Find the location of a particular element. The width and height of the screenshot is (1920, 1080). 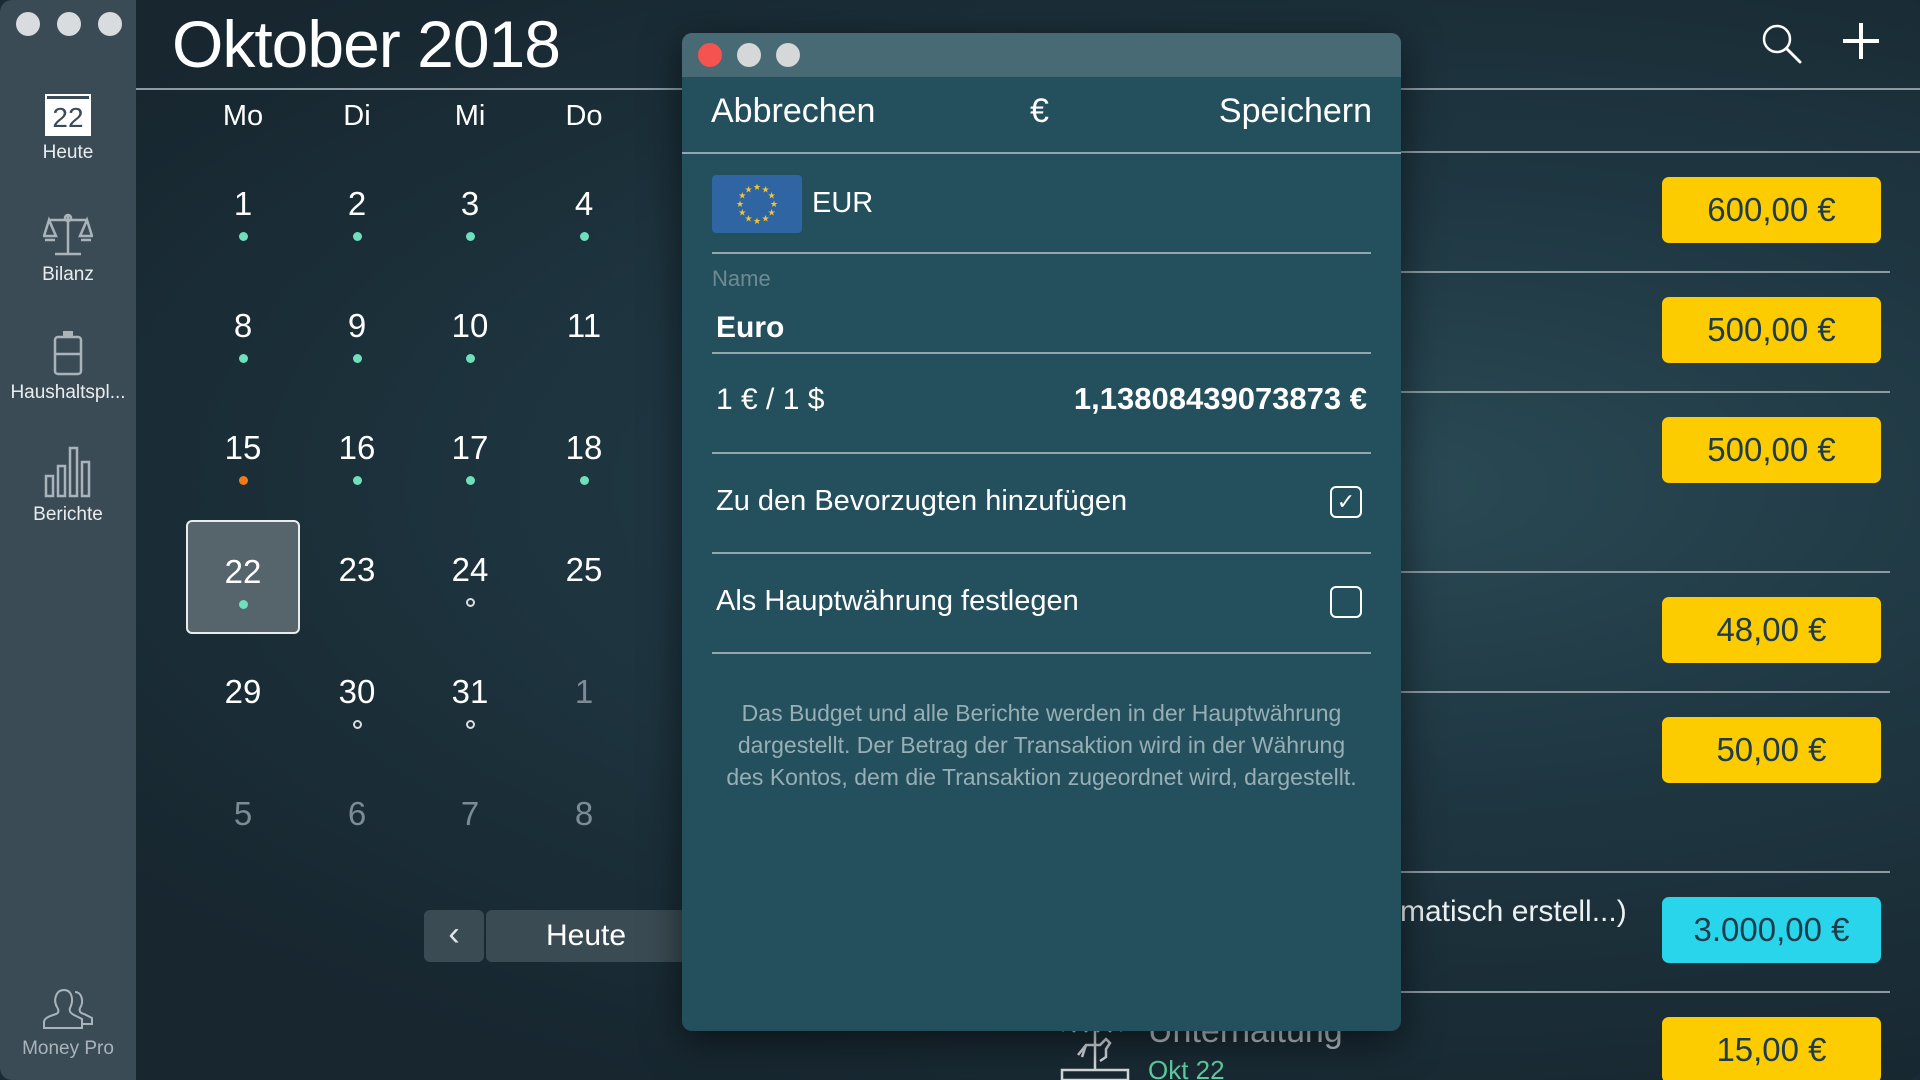

dialog-window-controls is located at coordinates (749, 55).